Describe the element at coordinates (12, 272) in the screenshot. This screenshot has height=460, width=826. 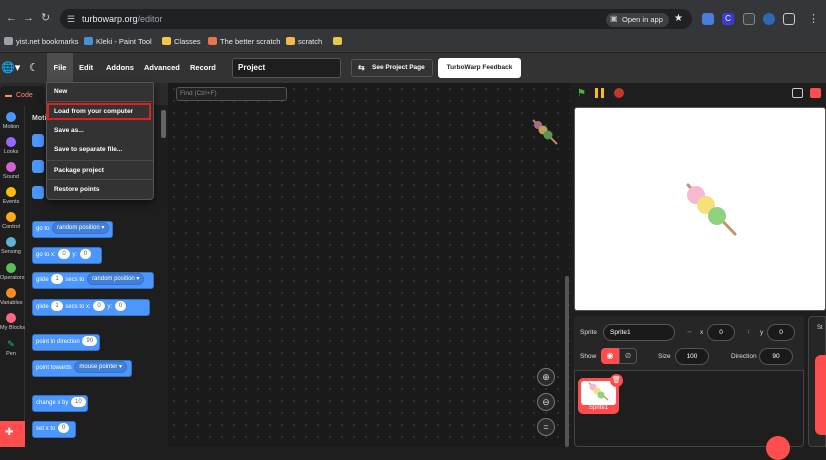
I see `category-operators: Operators` at that location.